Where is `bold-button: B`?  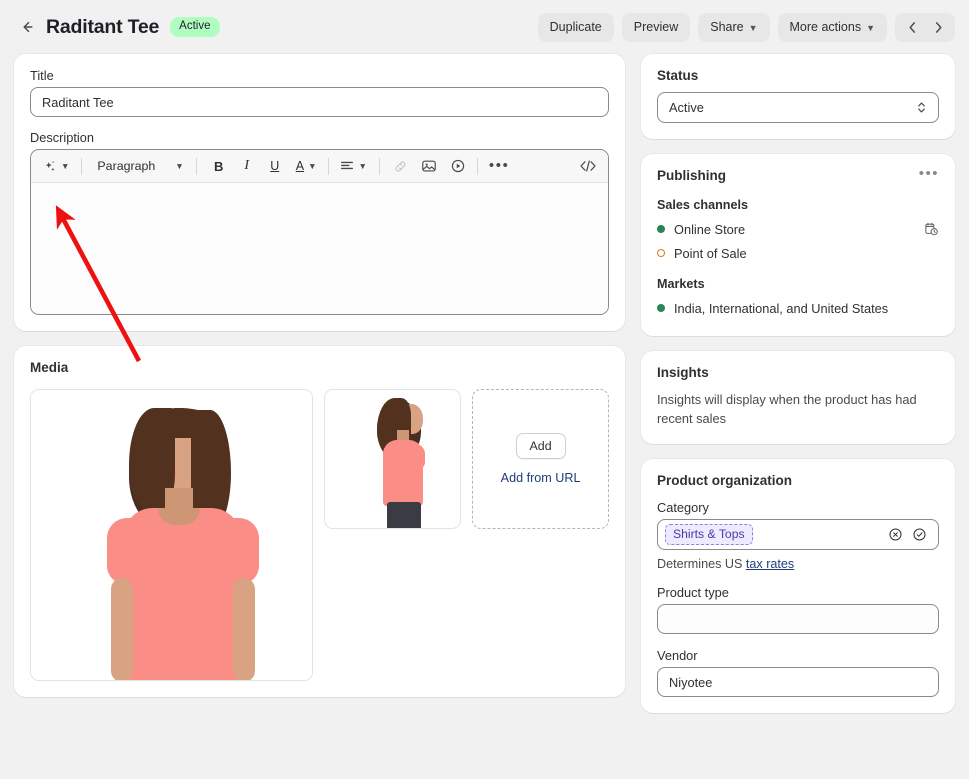
bold-button: B is located at coordinates (219, 166).